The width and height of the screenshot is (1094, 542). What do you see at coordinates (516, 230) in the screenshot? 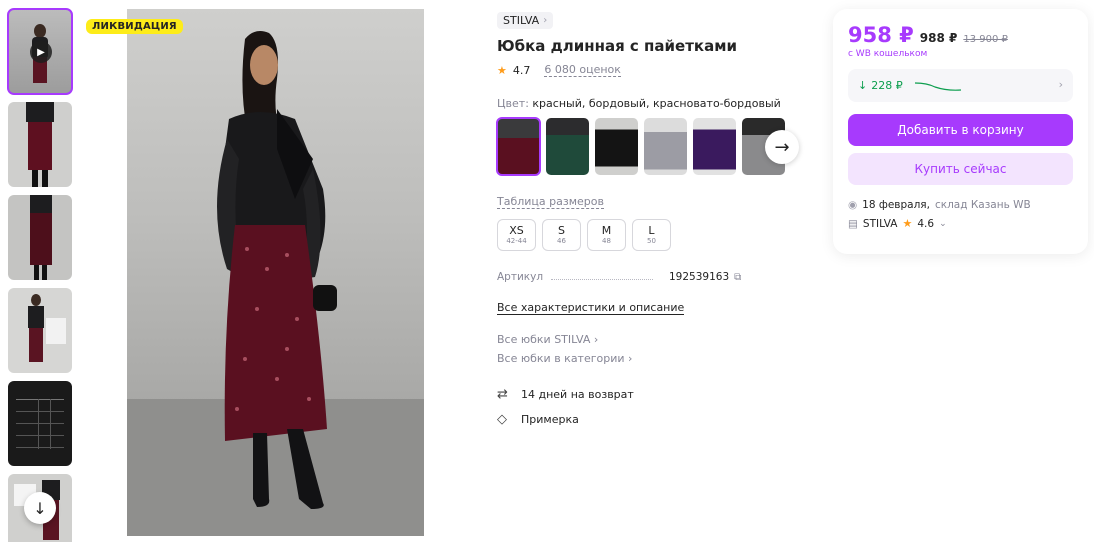
I see `size-name: XS` at bounding box center [516, 230].